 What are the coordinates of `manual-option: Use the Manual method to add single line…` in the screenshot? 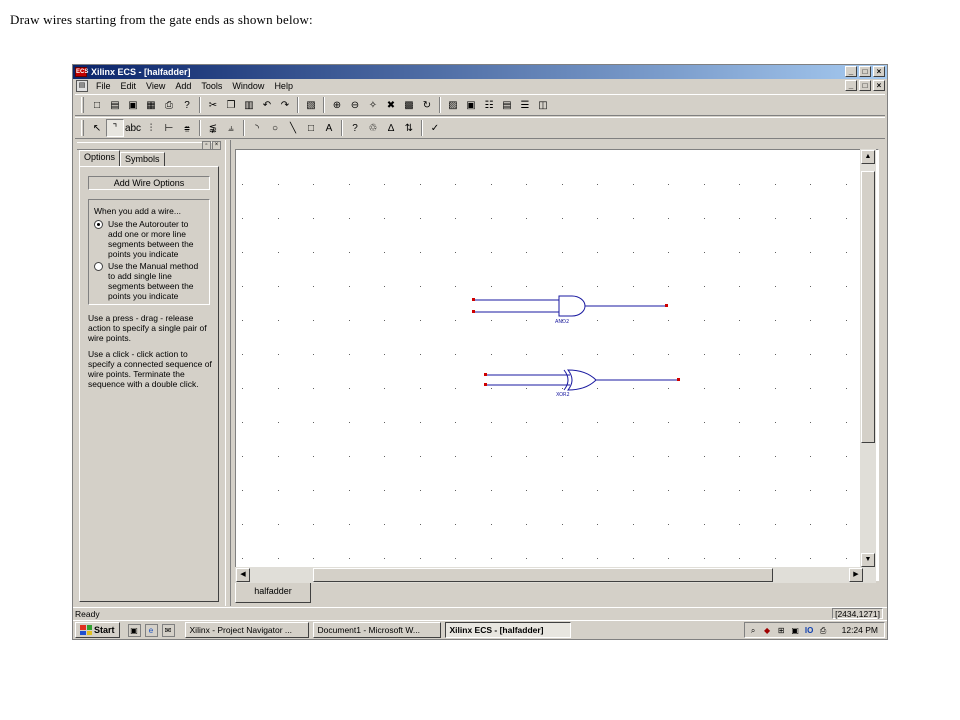 It's located at (149, 281).